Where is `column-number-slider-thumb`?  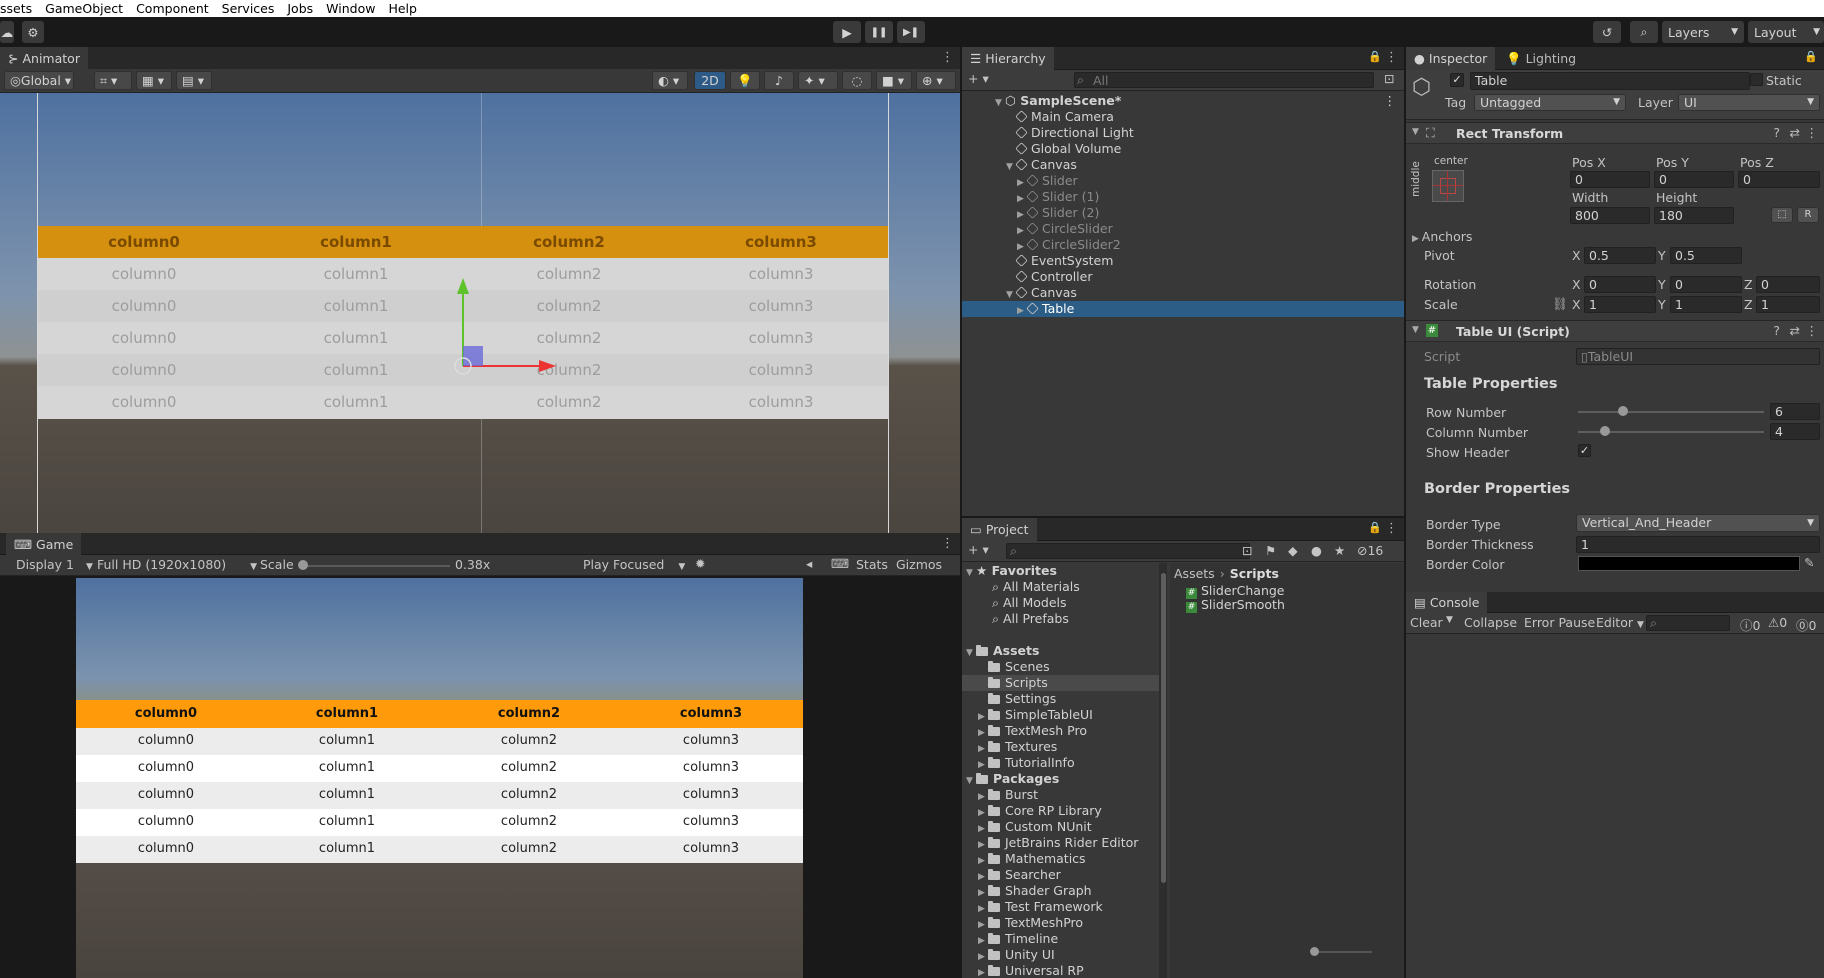 column-number-slider-thumb is located at coordinates (1605, 431).